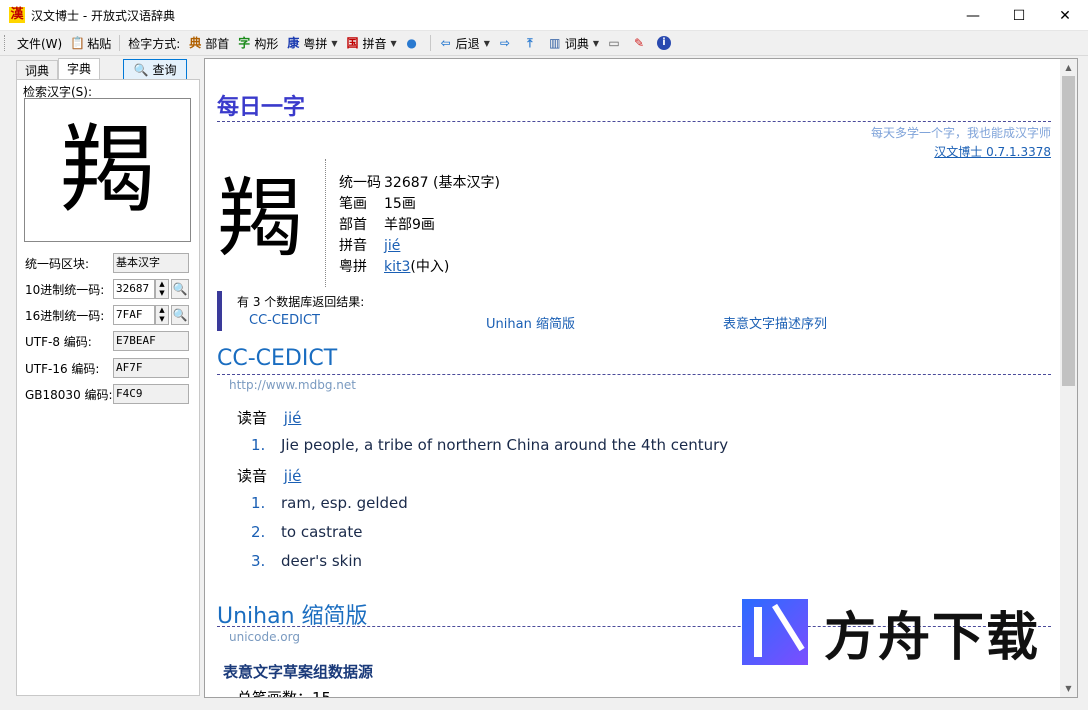 Image resolution: width=1088 pixels, height=710 pixels. I want to click on maximize-button: ☐, so click(1019, 15).